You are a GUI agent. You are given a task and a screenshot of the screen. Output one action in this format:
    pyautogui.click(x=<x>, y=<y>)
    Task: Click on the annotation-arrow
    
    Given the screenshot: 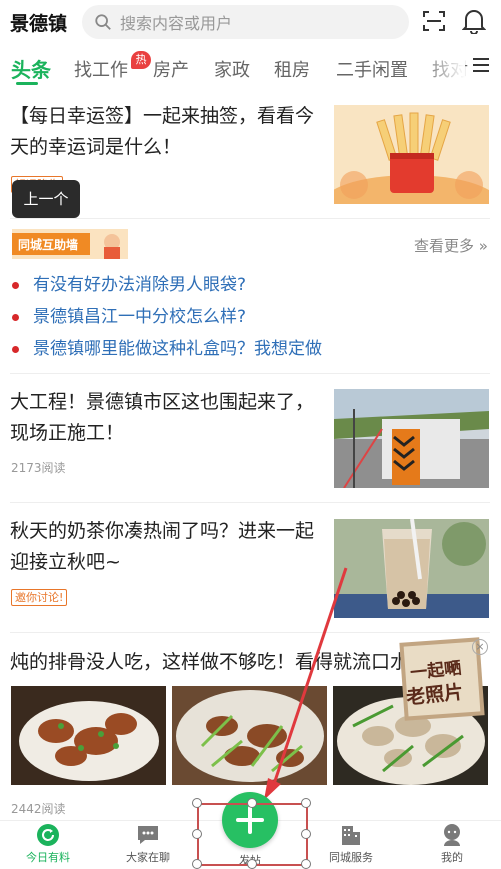 What is the action you would take?
    pyautogui.click(x=306, y=683)
    